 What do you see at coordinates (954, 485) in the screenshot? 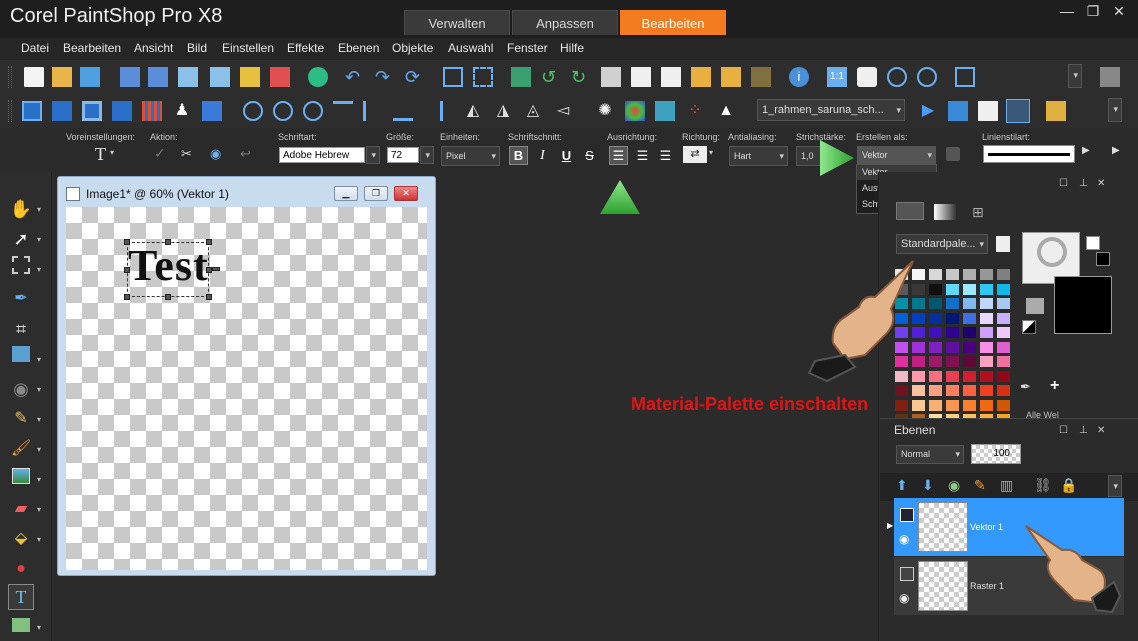
I see `new-mask-icon: ◉` at bounding box center [954, 485].